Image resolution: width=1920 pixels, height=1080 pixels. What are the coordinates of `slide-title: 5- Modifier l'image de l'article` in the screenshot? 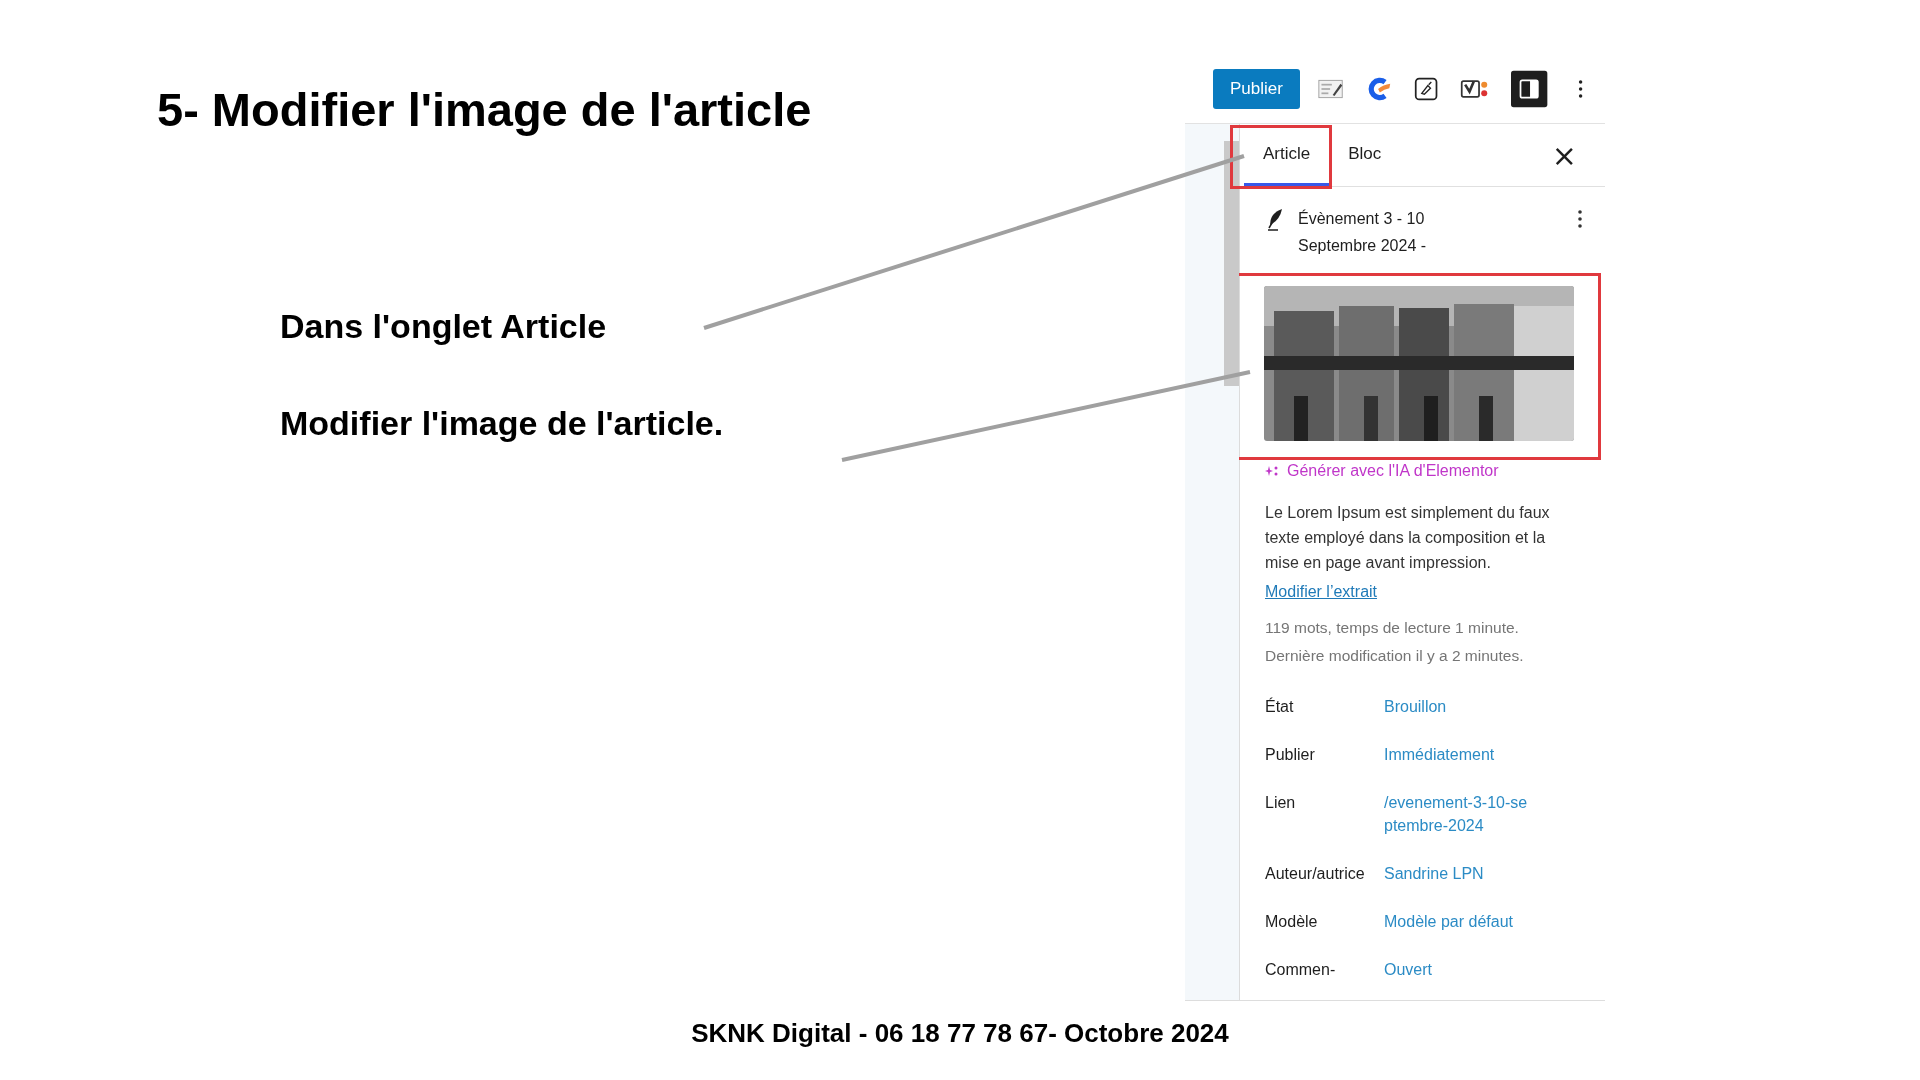 It's located at (485, 109).